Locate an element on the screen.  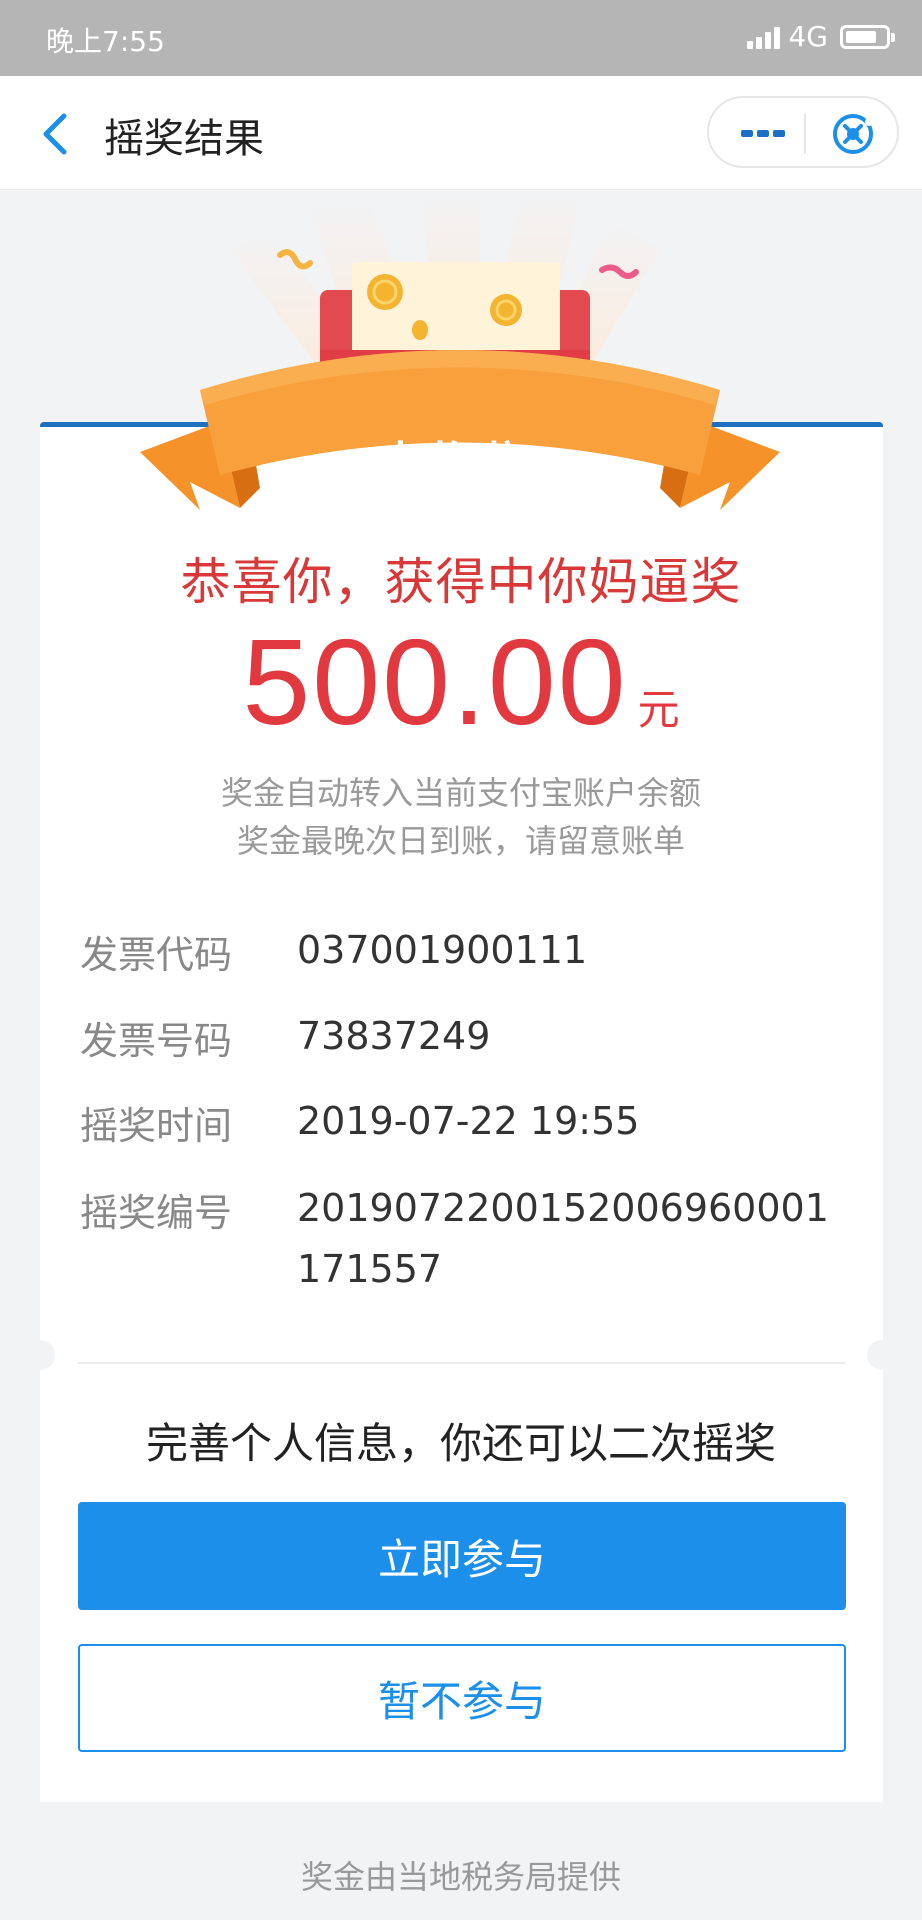
close-circle-icon is located at coordinates (853, 134).